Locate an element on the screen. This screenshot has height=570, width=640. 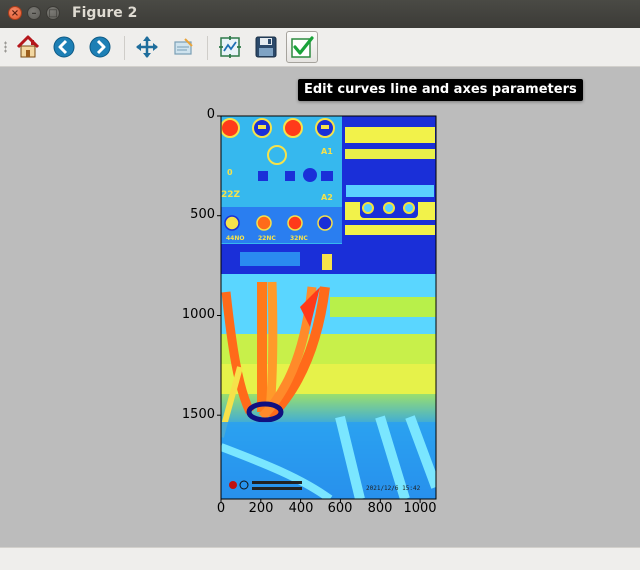
home-icon is located at coordinates (28, 46).